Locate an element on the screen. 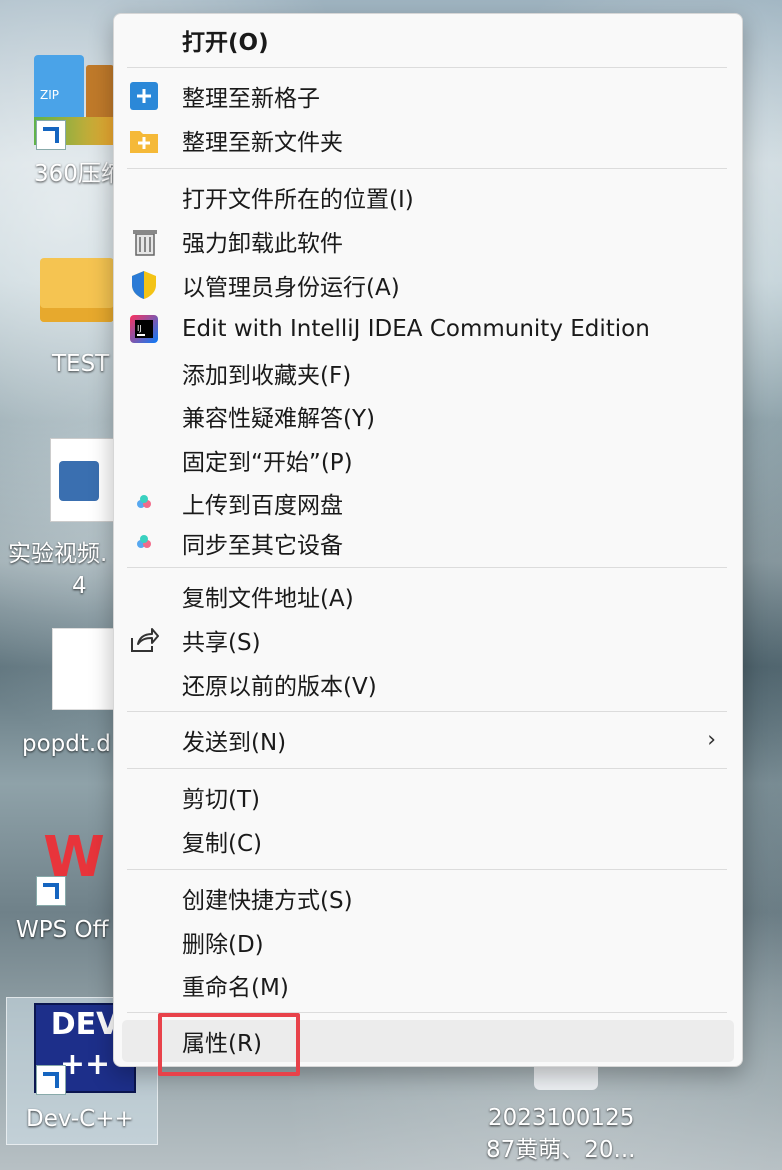 Image resolution: width=782 pixels, height=1170 pixels. menu-item-label: 打开文件所在的位置(I) is located at coordinates (298, 200).